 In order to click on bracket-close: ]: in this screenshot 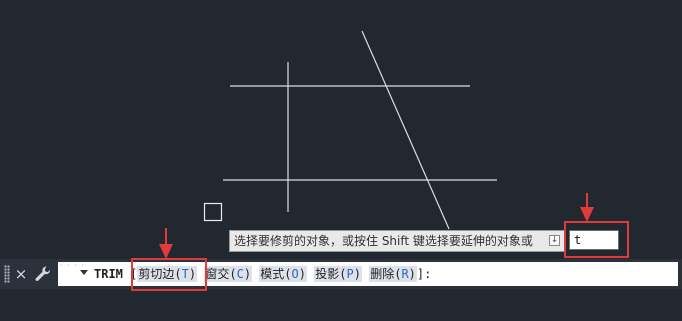, I will do `click(424, 274)`.